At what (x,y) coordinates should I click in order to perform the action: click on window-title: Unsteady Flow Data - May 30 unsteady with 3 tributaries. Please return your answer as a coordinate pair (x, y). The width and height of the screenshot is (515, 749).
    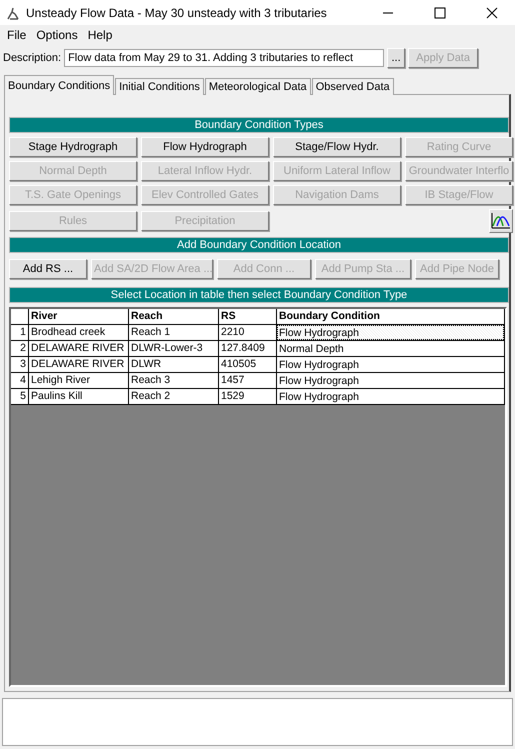
    Looking at the image, I should click on (177, 13).